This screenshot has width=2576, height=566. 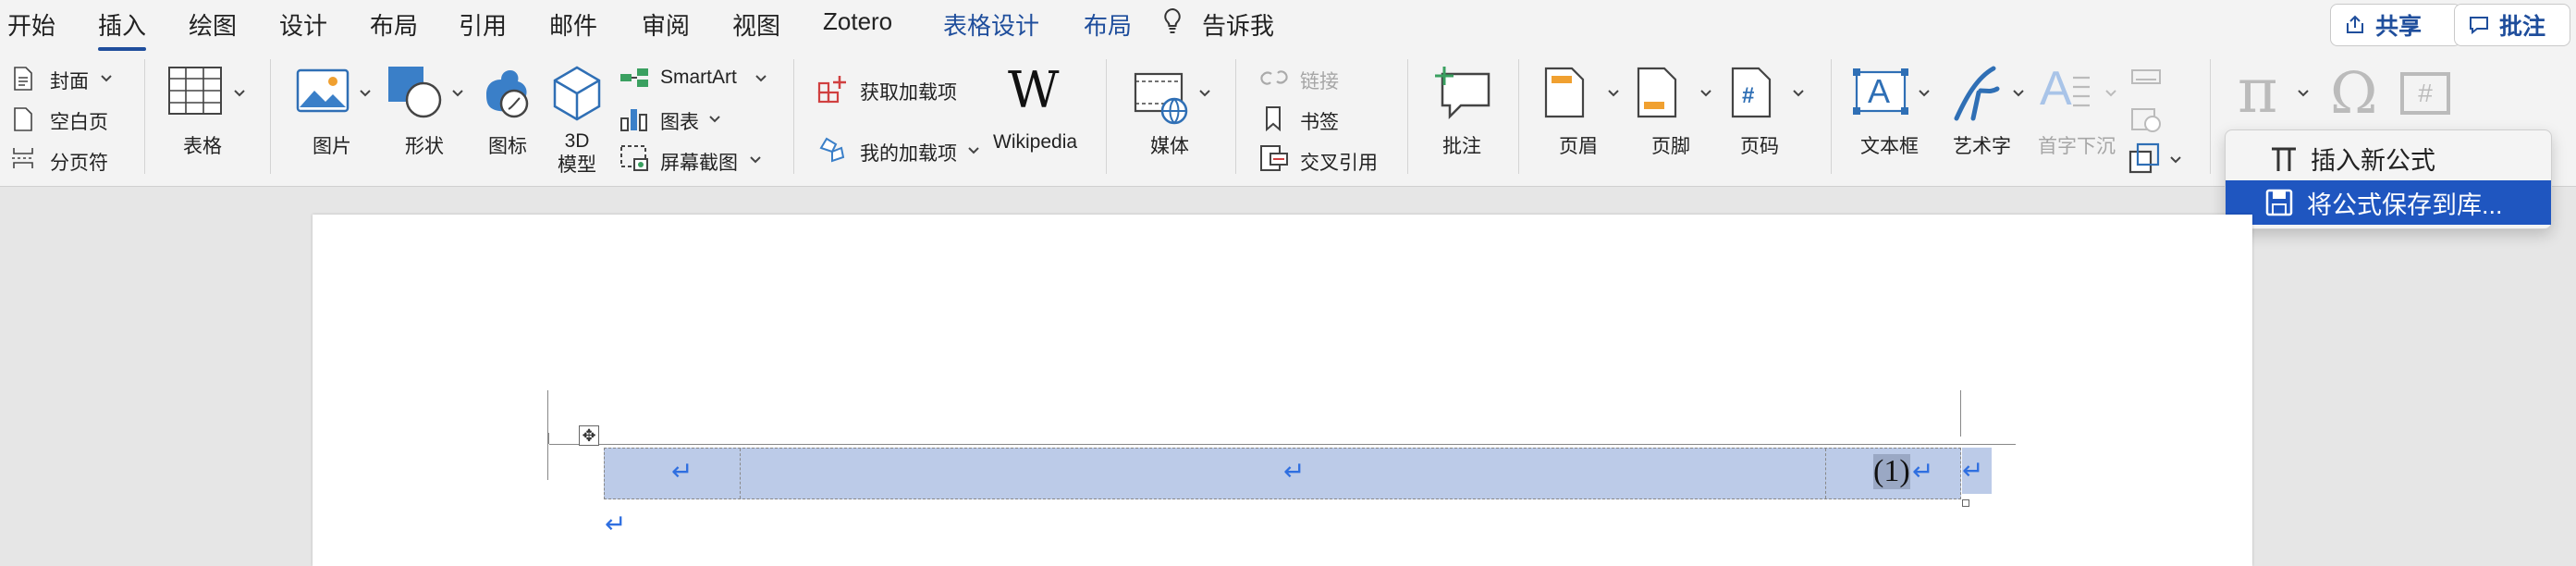 What do you see at coordinates (122, 29) in the screenshot?
I see `tab-insert: 插入` at bounding box center [122, 29].